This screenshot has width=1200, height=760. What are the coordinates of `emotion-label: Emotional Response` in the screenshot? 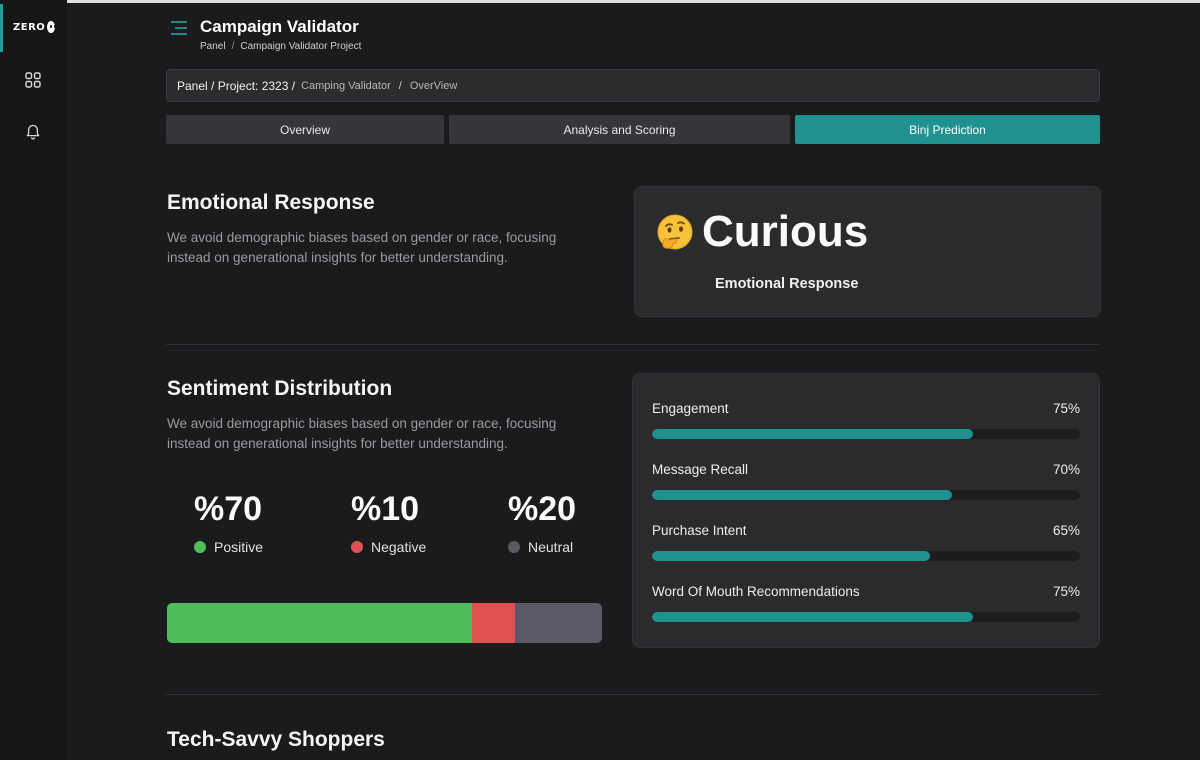 It's located at (787, 284).